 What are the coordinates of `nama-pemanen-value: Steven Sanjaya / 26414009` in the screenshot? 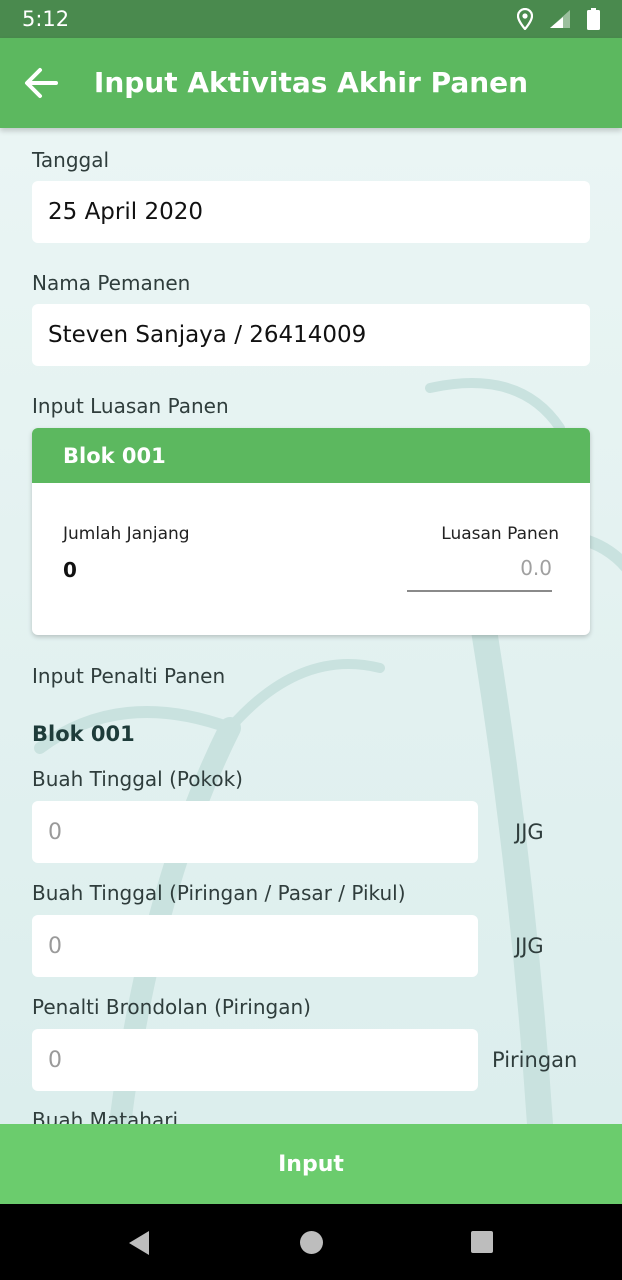 It's located at (207, 335).